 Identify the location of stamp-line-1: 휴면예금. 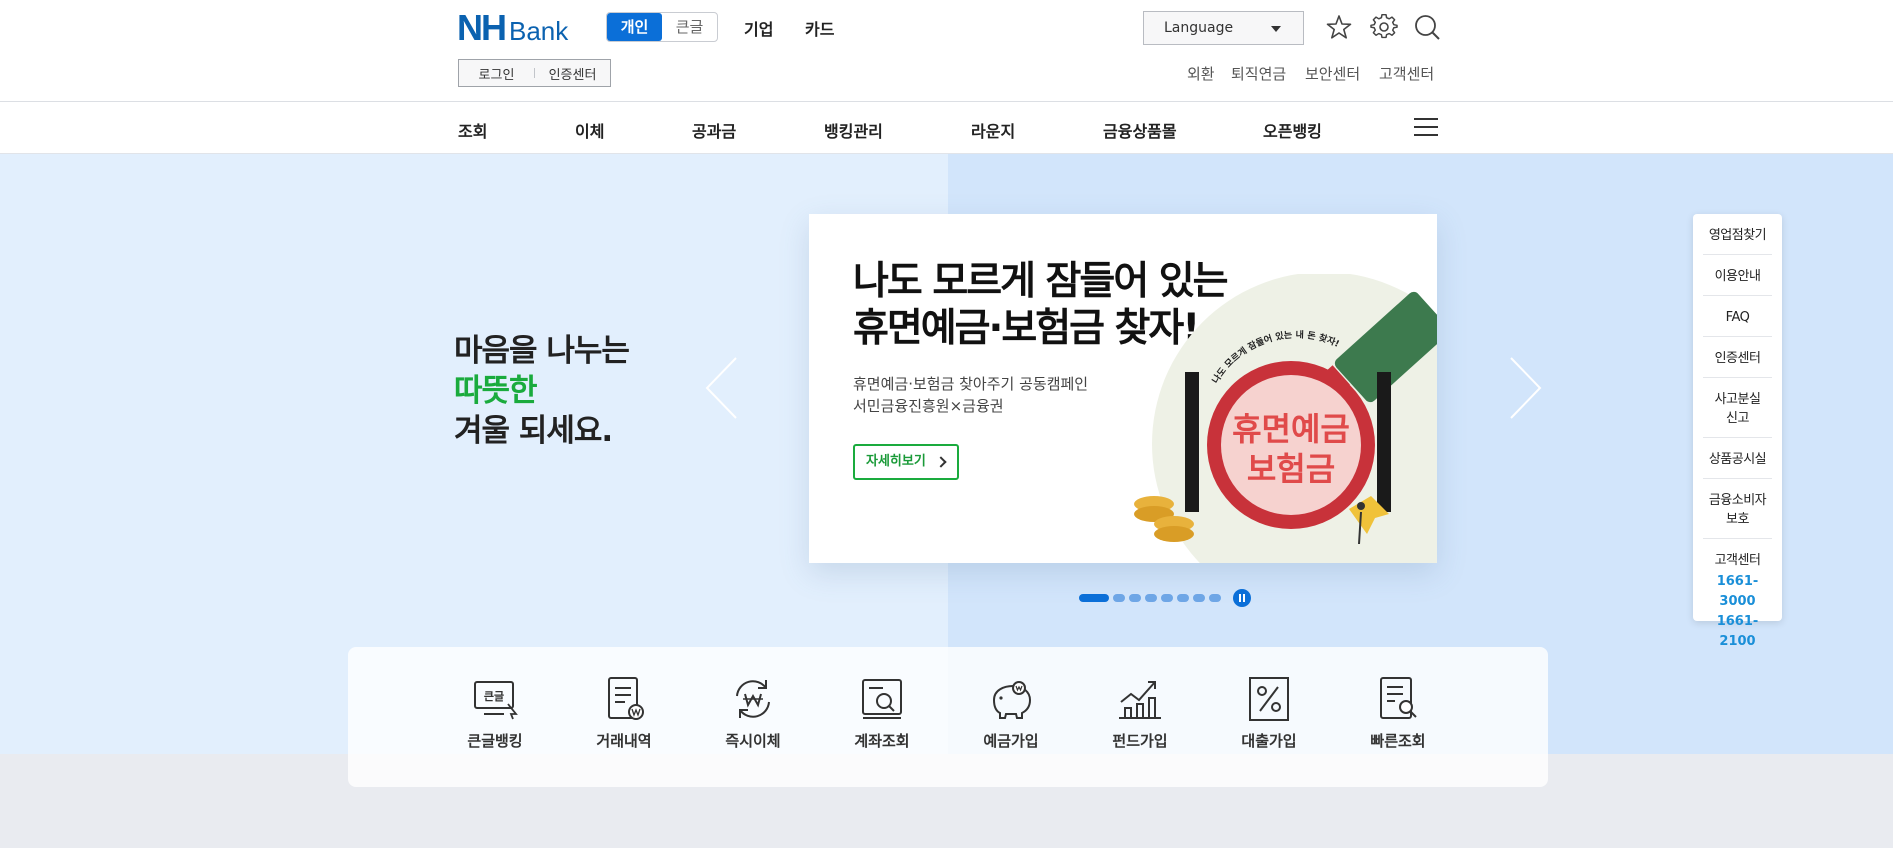
(1291, 429).